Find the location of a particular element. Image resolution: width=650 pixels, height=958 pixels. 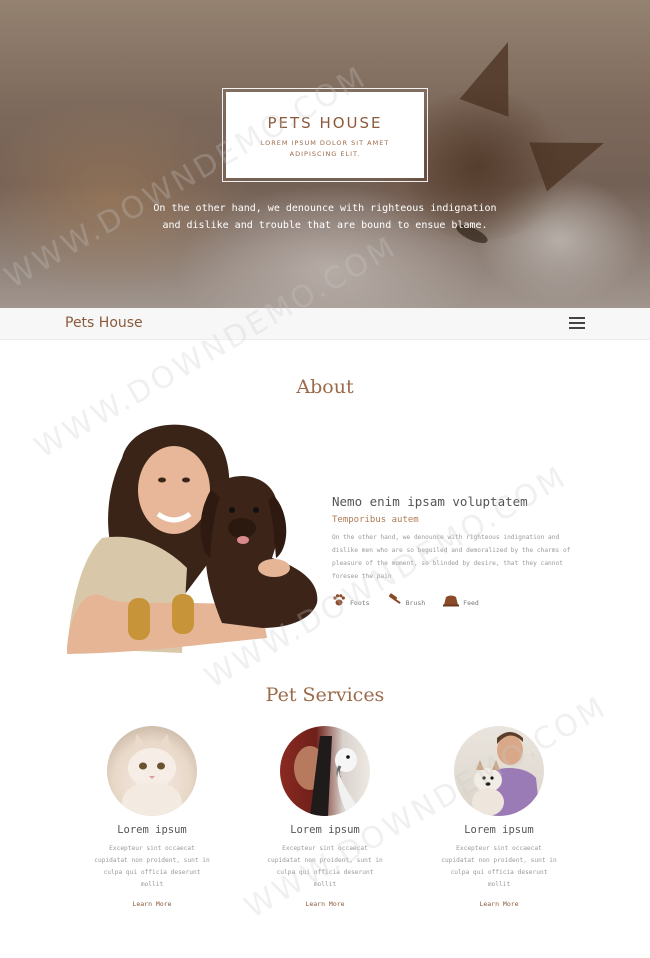

about-subheading: Temporibus autem is located at coordinates (375, 520).